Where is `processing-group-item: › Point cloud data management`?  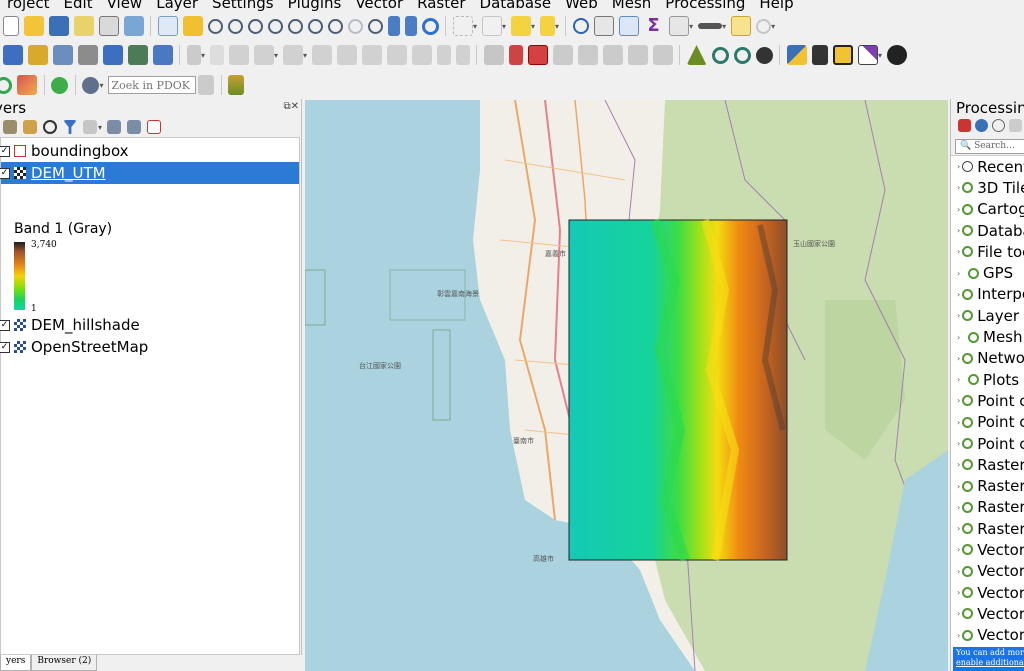 processing-group-item: › Point cloud data management is located at coordinates (987, 422).